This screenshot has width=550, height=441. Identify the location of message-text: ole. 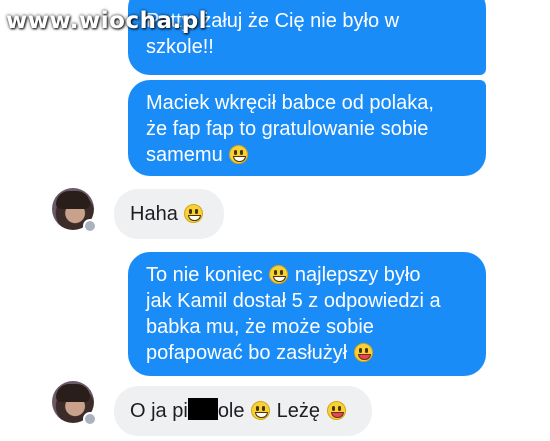
(231, 411).